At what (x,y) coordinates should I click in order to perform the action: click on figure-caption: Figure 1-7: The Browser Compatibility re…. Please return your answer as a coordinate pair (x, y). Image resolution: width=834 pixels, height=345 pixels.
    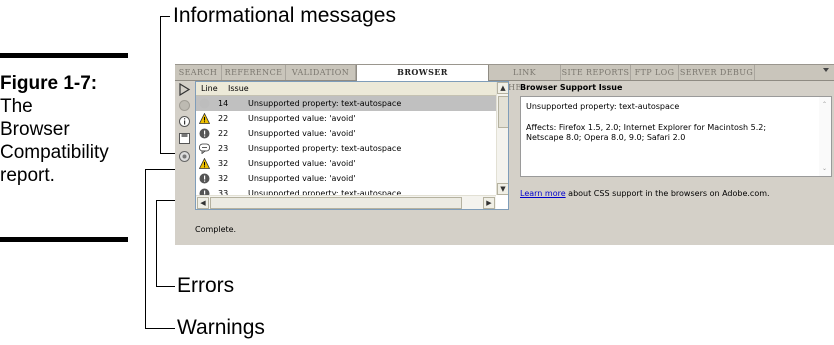
    Looking at the image, I should click on (65, 129).